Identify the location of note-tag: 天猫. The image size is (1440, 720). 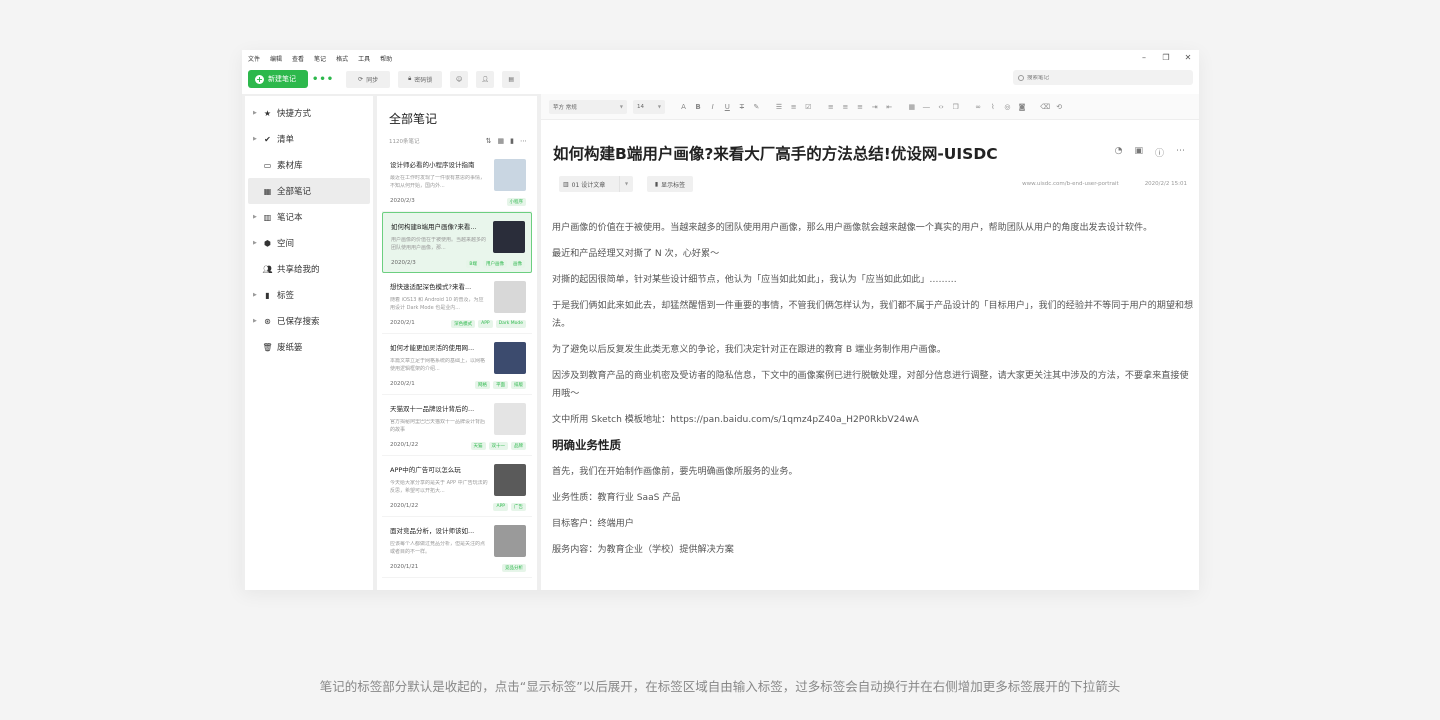
(478, 446).